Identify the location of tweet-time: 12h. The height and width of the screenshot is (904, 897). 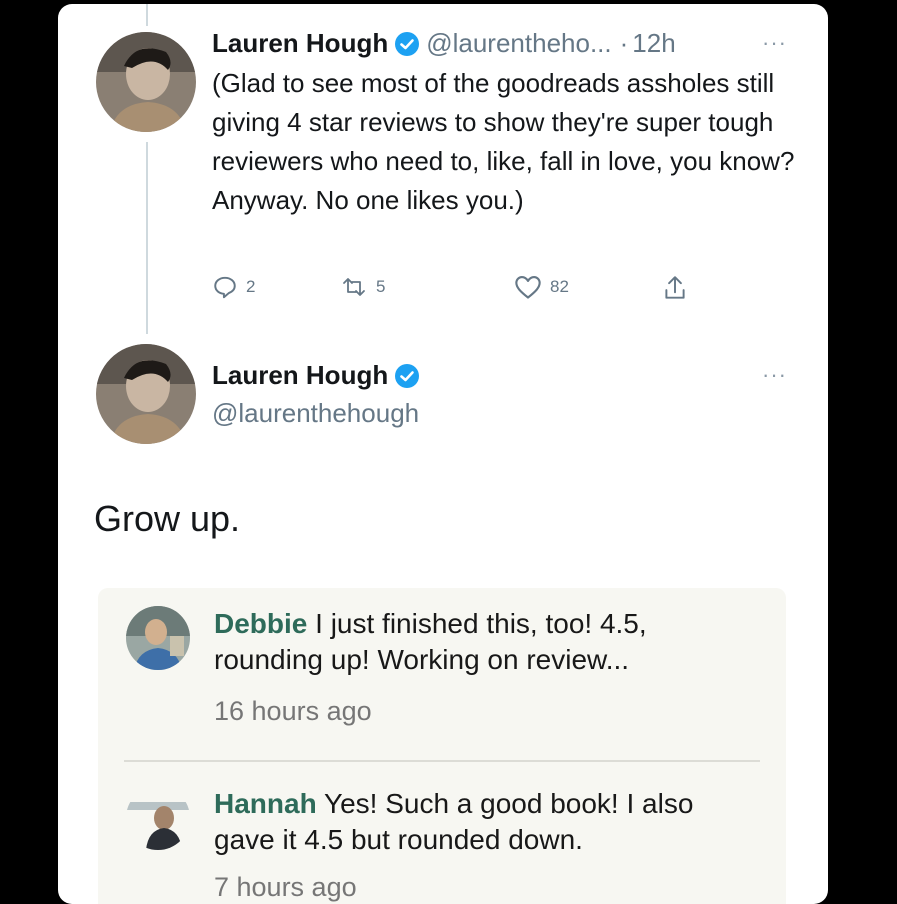
(653, 43).